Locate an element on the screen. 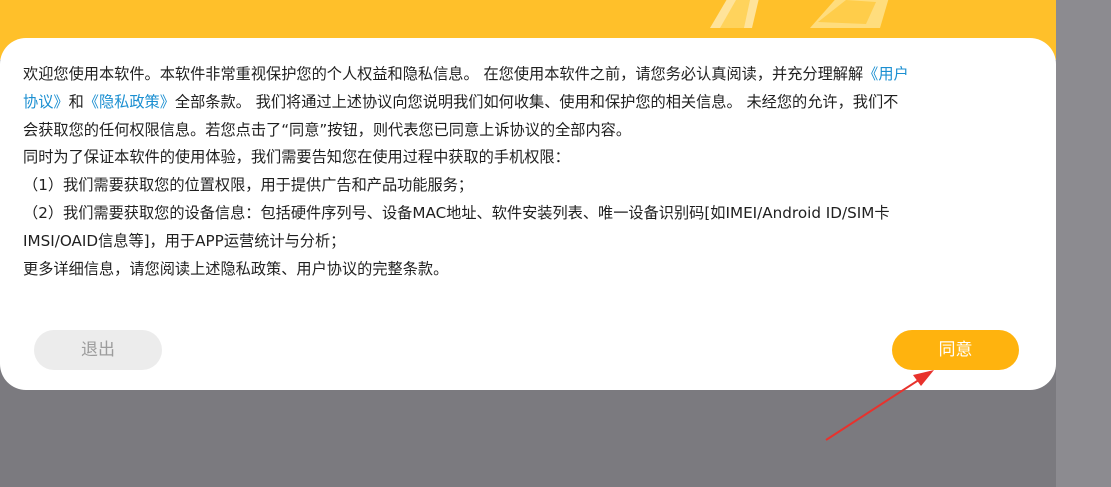 This screenshot has height=487, width=1111. background-strip is located at coordinates (1083, 243).